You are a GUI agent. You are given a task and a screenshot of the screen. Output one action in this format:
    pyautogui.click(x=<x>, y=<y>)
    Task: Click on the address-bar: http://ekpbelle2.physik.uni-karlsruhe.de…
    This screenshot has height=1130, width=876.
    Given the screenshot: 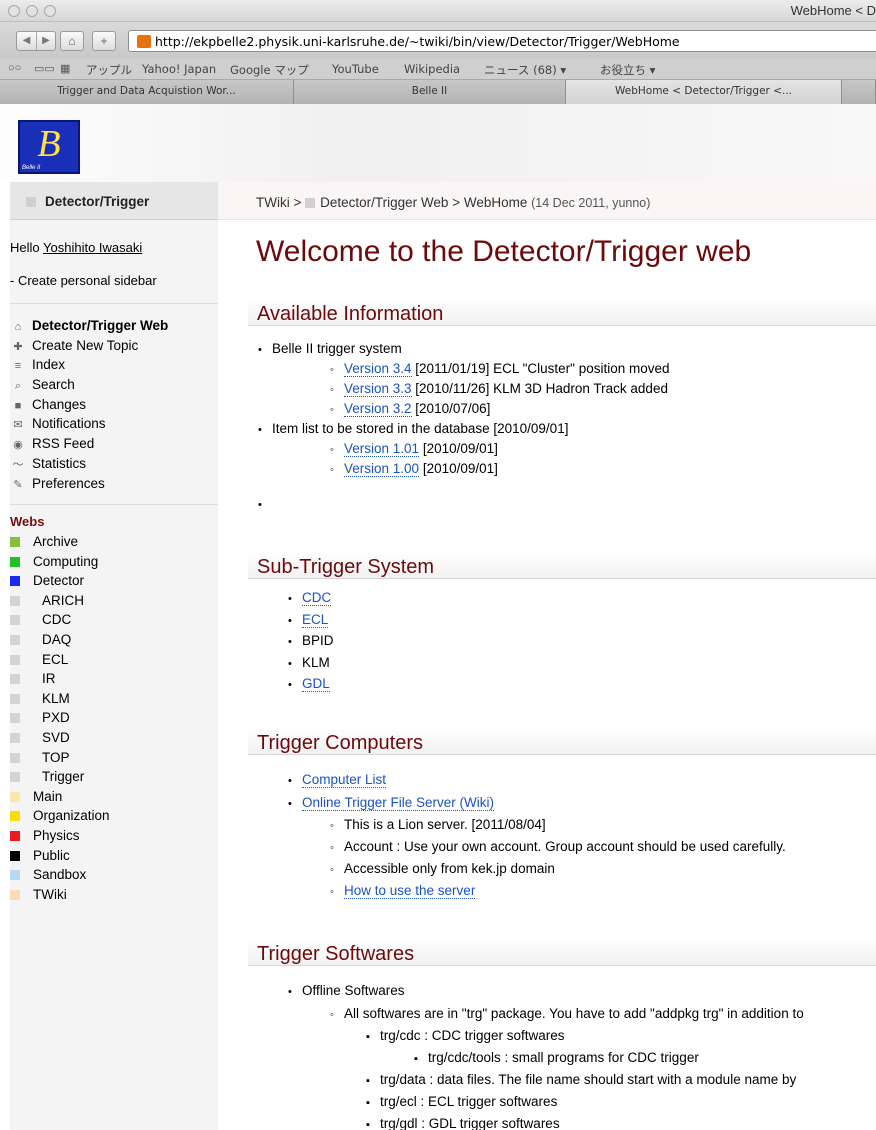 What is the action you would take?
    pyautogui.click(x=502, y=41)
    